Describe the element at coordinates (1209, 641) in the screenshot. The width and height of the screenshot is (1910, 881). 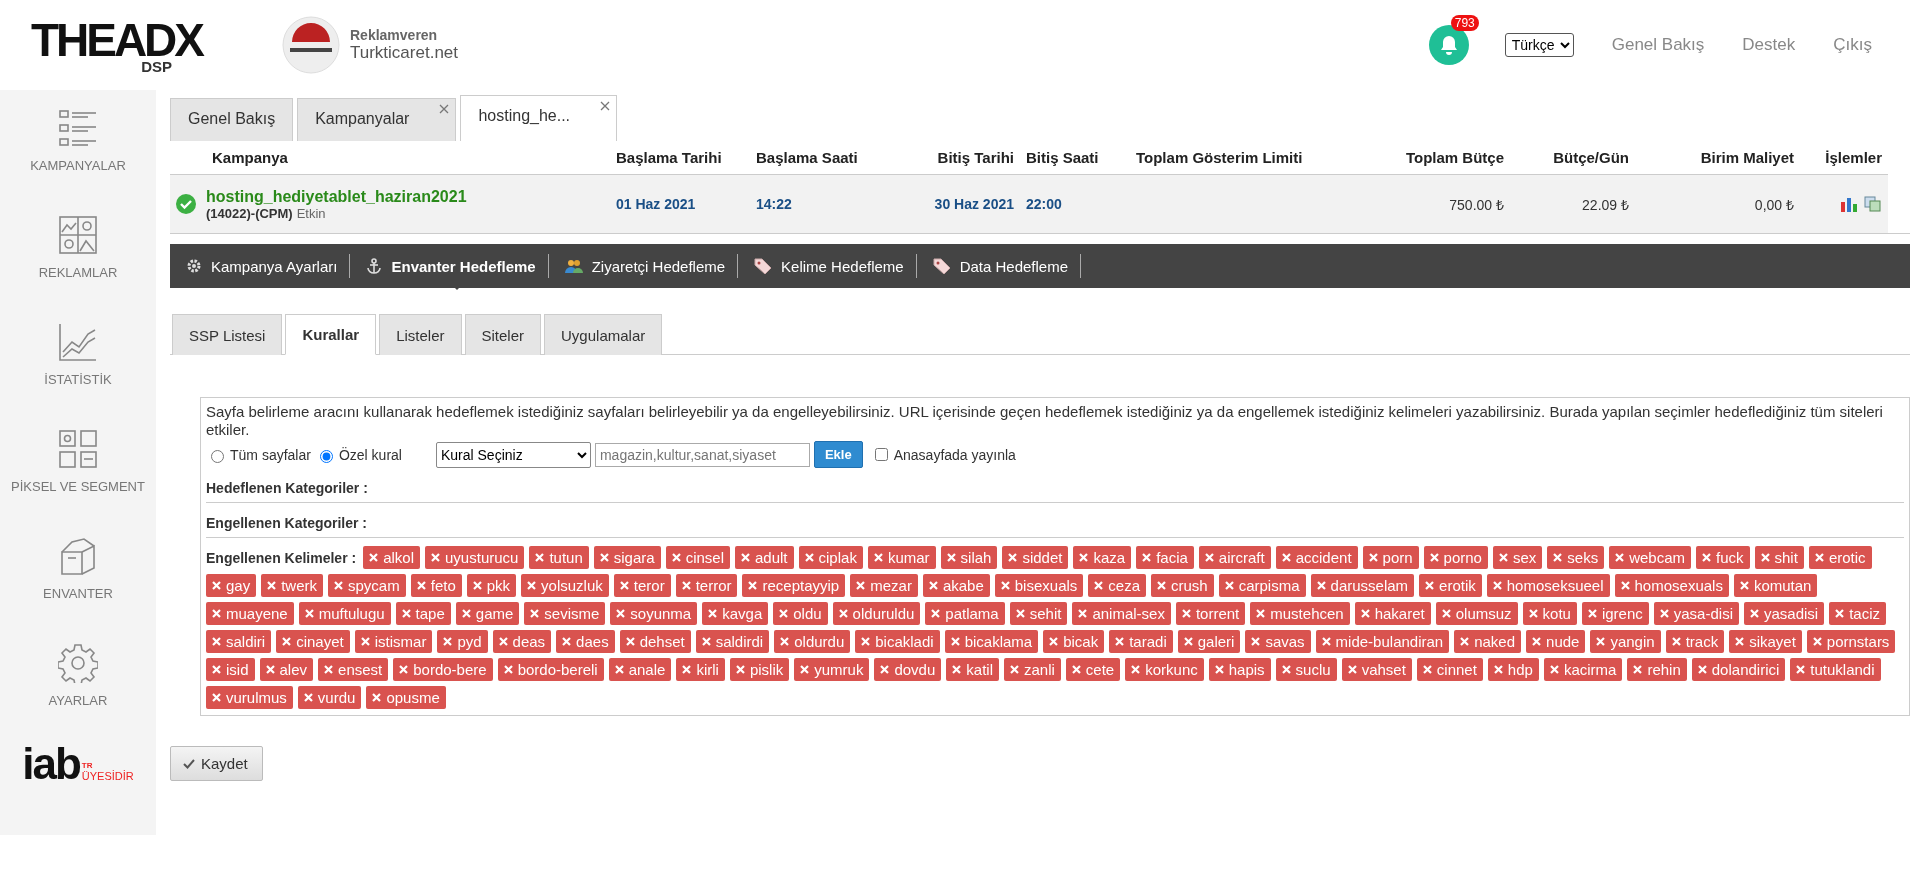
I see `keyword-tag: galeri` at that location.